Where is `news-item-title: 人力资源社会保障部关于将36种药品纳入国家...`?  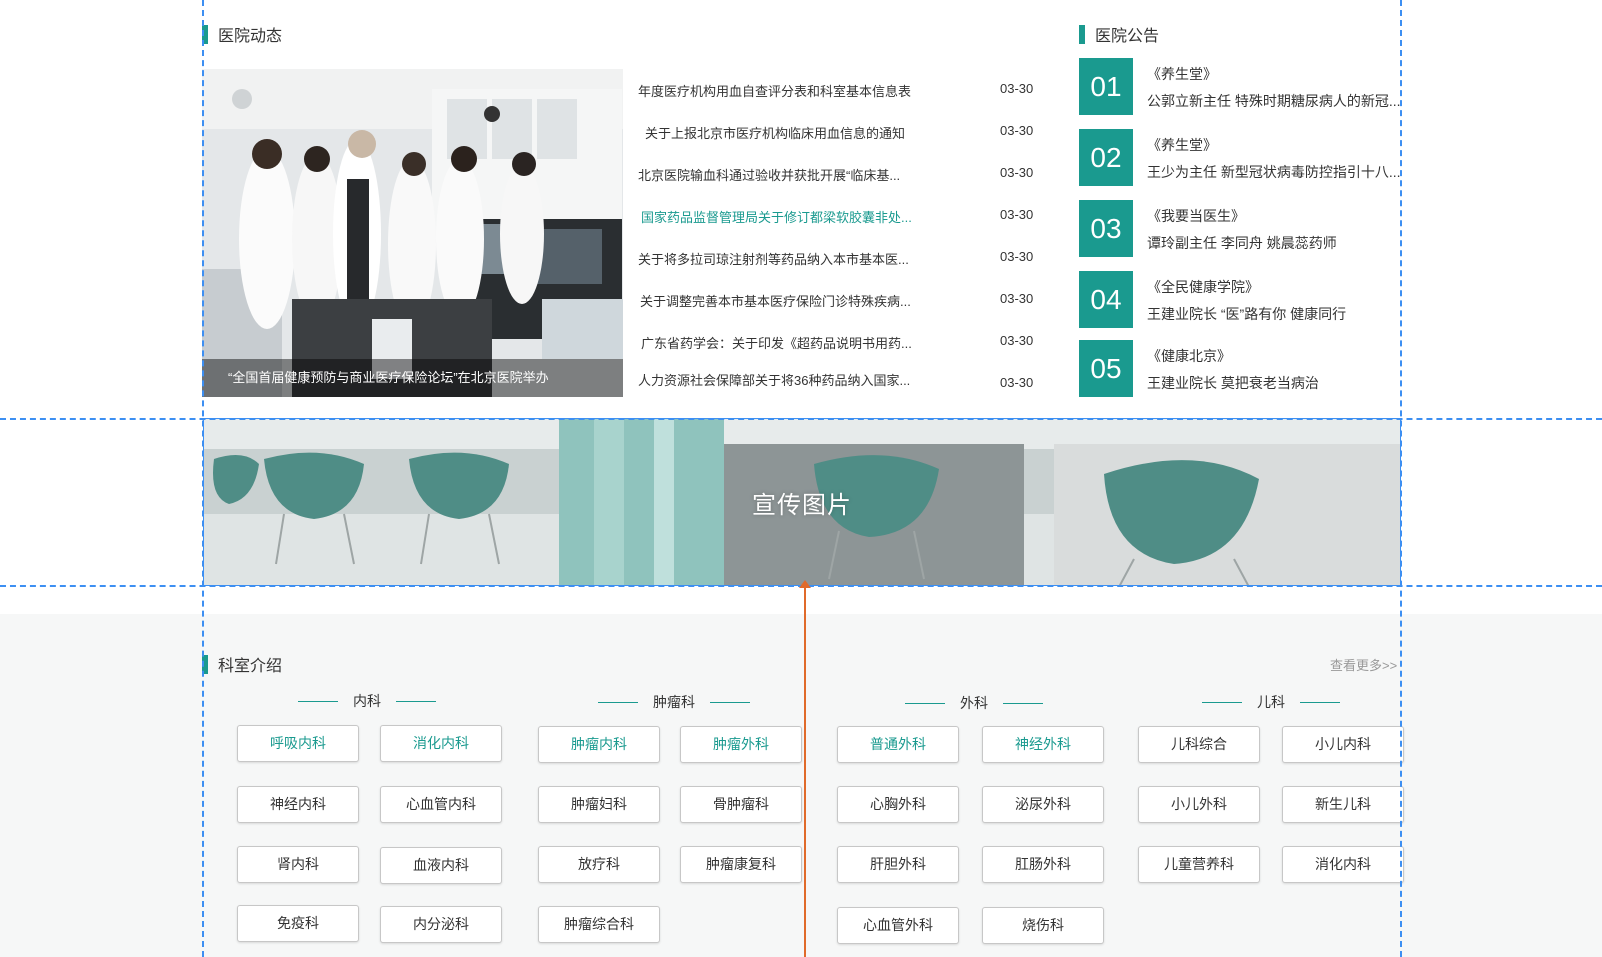
news-item-title: 人力资源社会保障部关于将36种药品纳入国家... is located at coordinates (788, 379).